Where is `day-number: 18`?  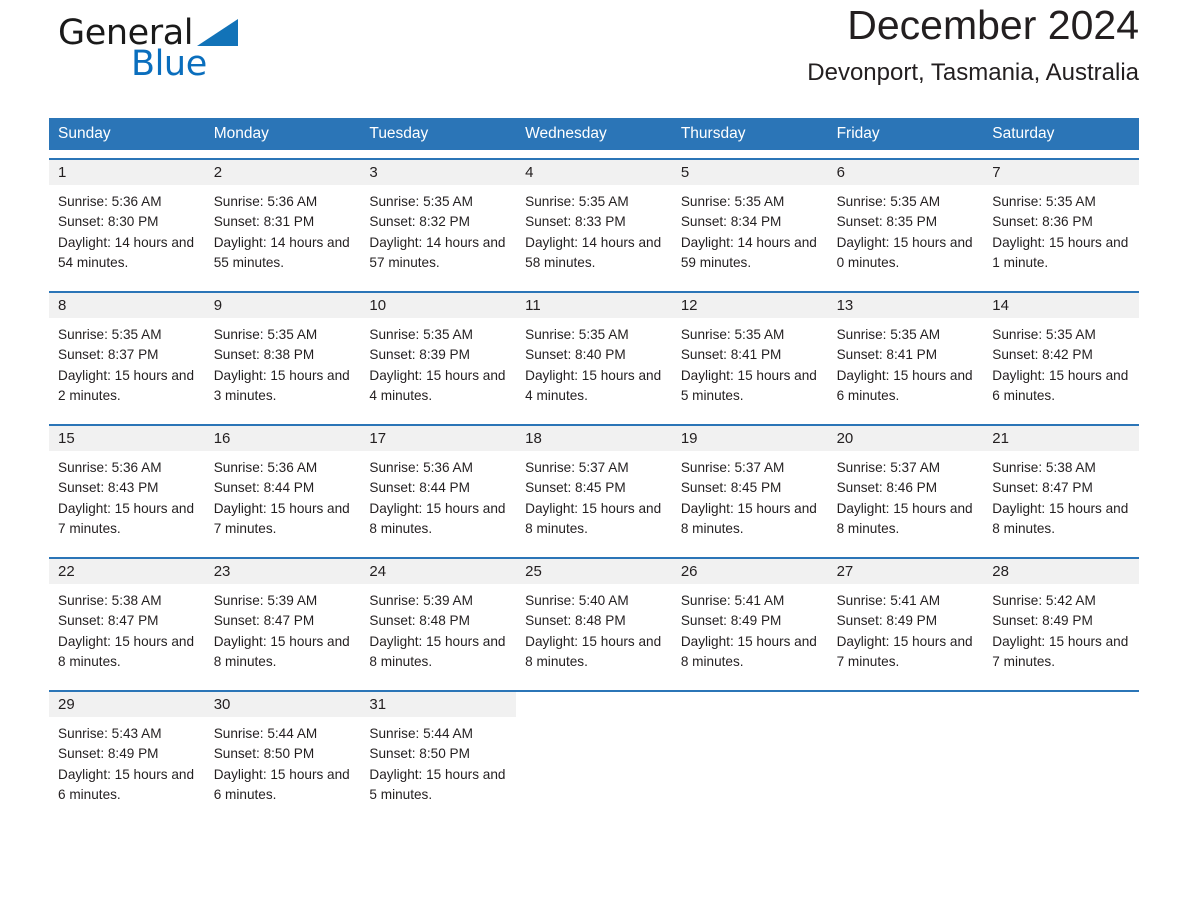
day-number: 18 is located at coordinates (594, 438).